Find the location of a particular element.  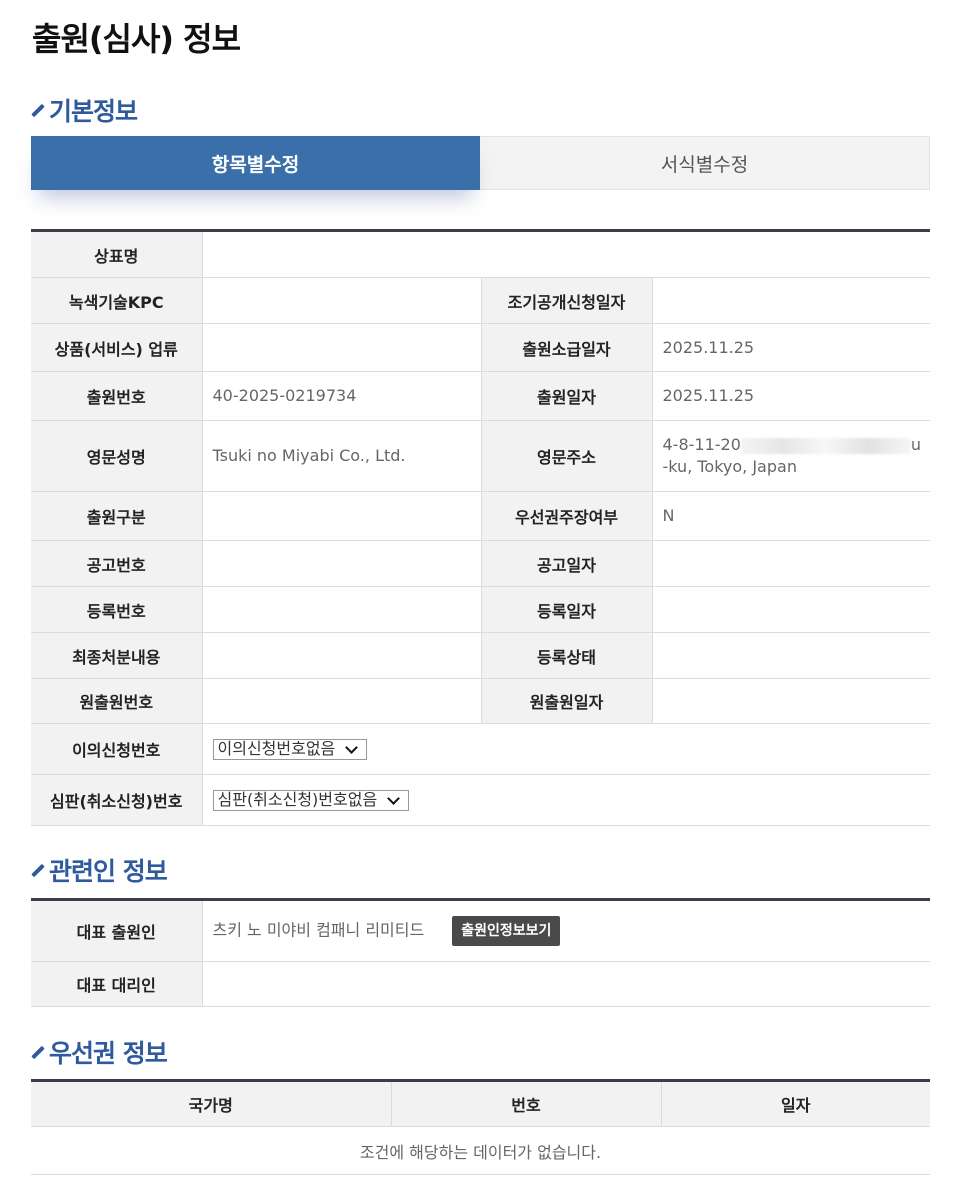

empty-message: 조건에 해당하는 데이터가 없습니다. is located at coordinates (480, 1150).